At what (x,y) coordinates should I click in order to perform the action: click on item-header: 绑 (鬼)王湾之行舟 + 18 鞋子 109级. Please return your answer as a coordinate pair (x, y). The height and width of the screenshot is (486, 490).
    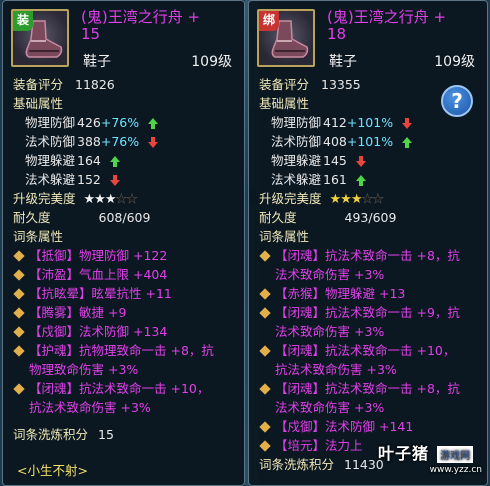
    Looking at the image, I should click on (368, 38).